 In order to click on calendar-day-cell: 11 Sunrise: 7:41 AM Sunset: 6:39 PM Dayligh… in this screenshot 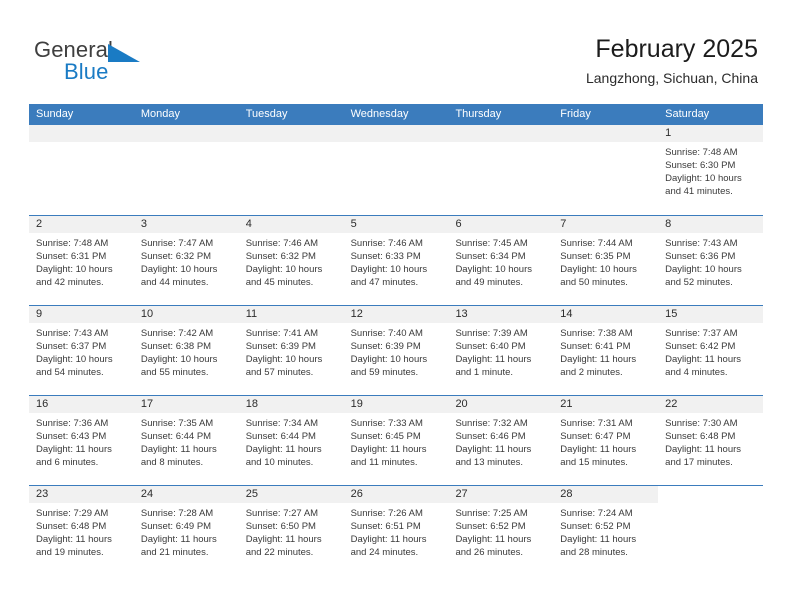, I will do `click(291, 350)`.